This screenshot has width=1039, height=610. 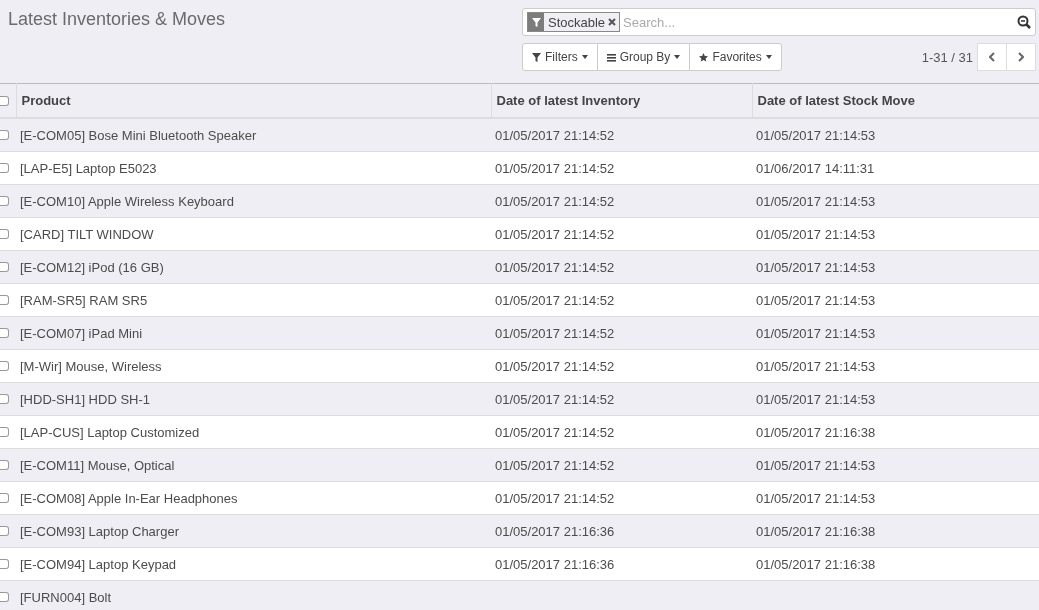 I want to click on close-icon, so click(x=612, y=22).